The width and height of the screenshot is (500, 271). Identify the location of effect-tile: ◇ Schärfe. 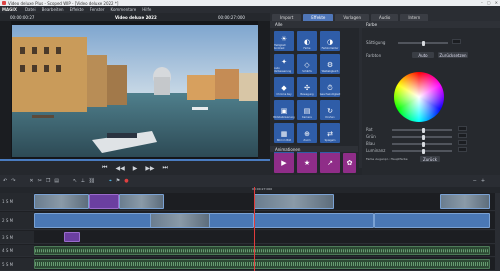
(307, 64).